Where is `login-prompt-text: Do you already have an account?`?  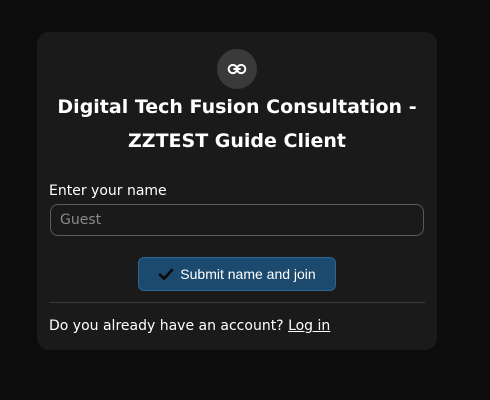
login-prompt-text: Do you already have an account? is located at coordinates (166, 326).